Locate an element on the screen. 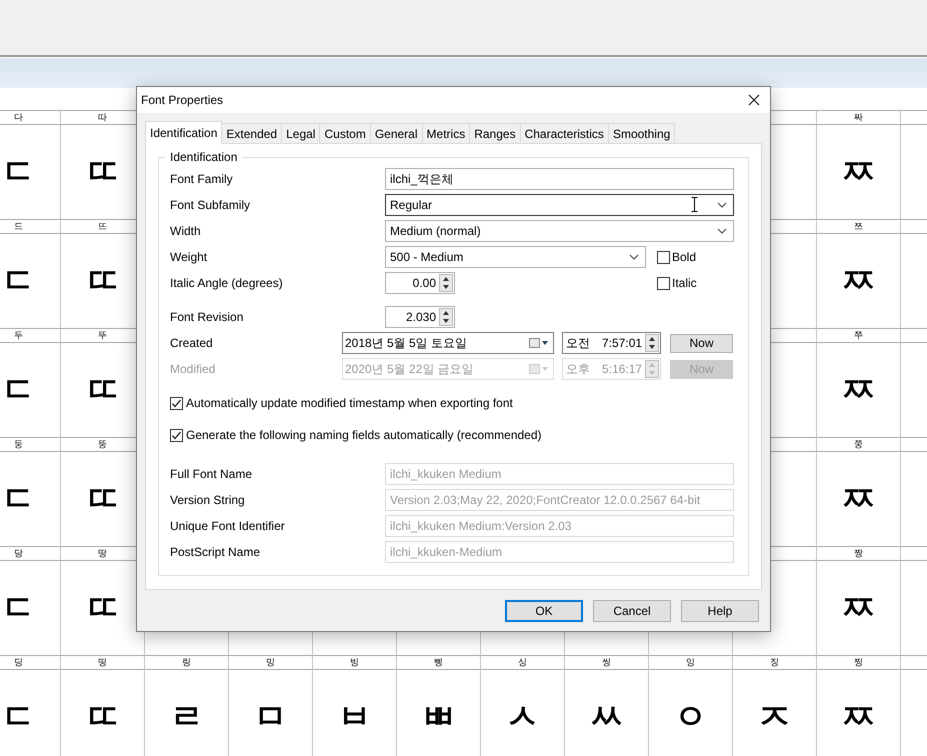 Image resolution: width=927 pixels, height=756 pixels. glyph: ㅆ is located at coordinates (607, 717).